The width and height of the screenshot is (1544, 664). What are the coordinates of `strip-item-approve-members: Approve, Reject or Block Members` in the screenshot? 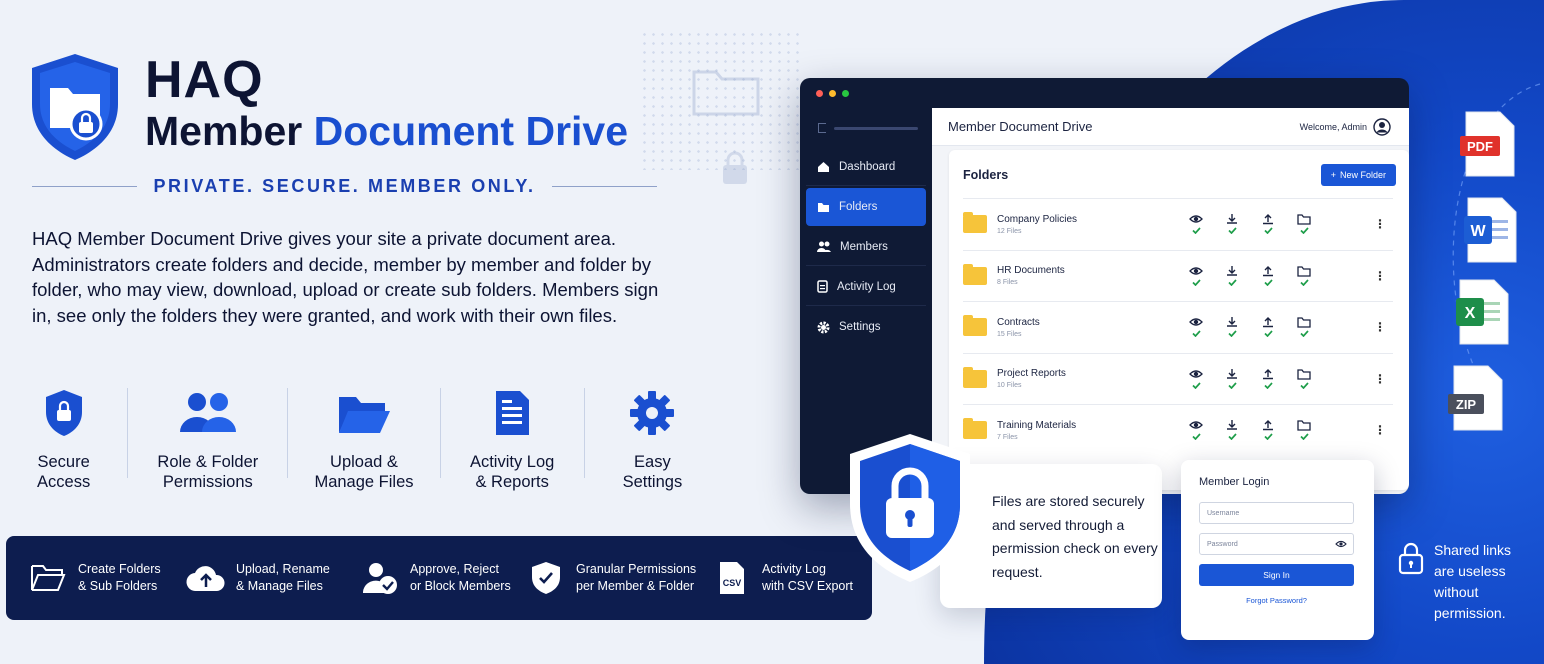 It's located at (443, 578).